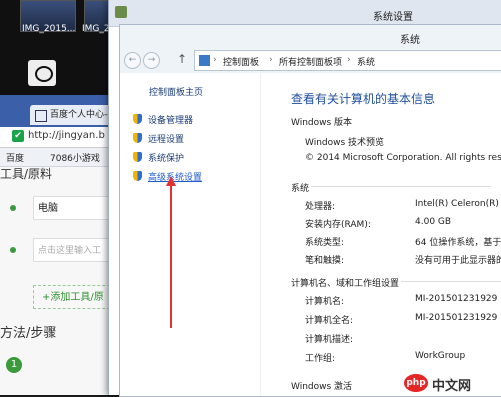  I want to click on browser-address-bar: ✔ http://jingyan.b, so click(60, 137).